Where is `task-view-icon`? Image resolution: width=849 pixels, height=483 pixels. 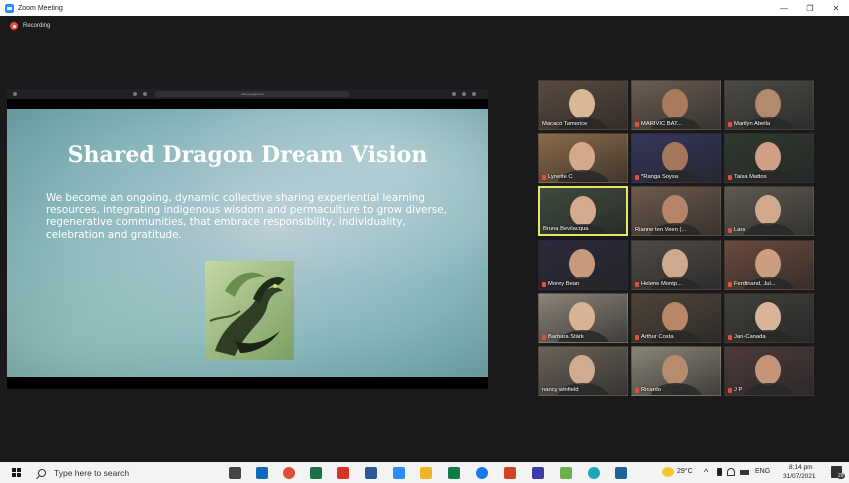 task-view-icon is located at coordinates (235, 473).